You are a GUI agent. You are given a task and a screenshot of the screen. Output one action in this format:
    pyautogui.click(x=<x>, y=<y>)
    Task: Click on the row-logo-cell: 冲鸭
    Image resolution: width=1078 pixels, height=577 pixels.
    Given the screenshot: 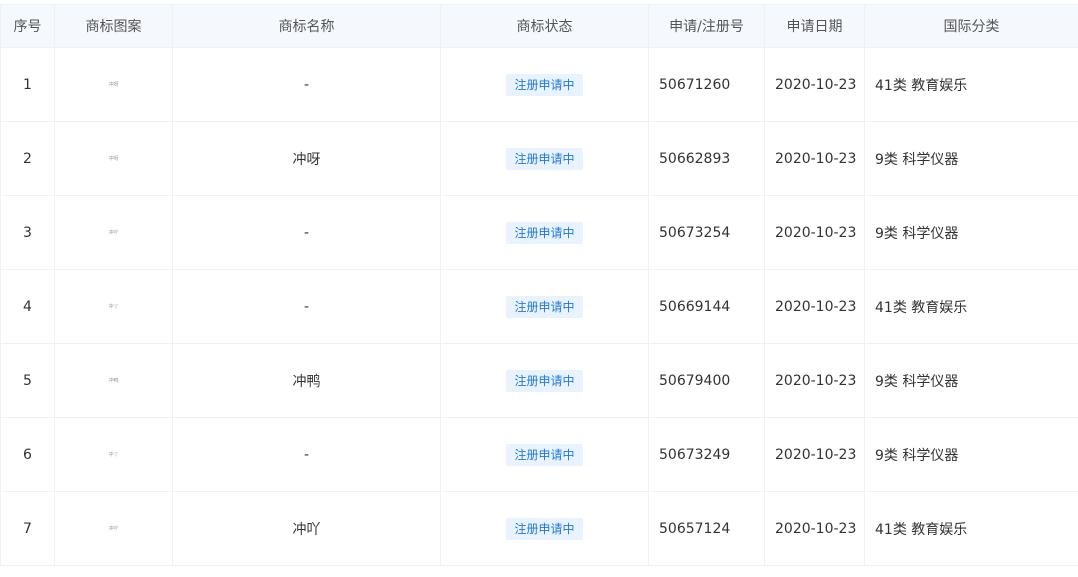 What is the action you would take?
    pyautogui.click(x=113, y=380)
    